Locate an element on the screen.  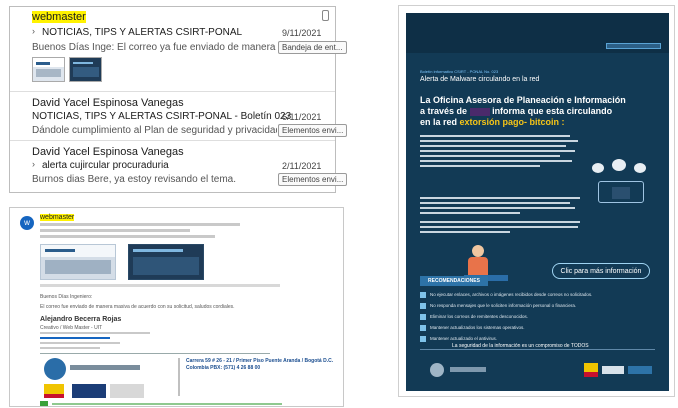
mail-date: 2/11/2021 is located at coordinates (302, 166).